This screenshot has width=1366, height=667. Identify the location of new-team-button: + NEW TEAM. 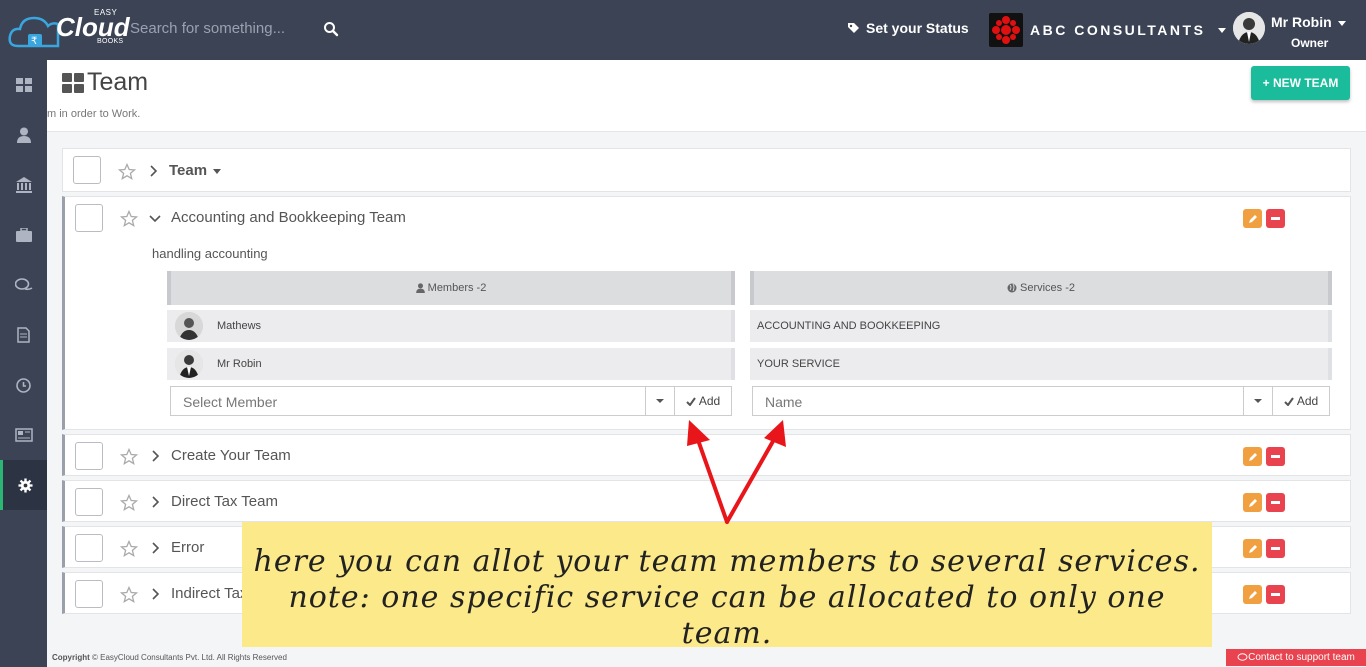
(1300, 83).